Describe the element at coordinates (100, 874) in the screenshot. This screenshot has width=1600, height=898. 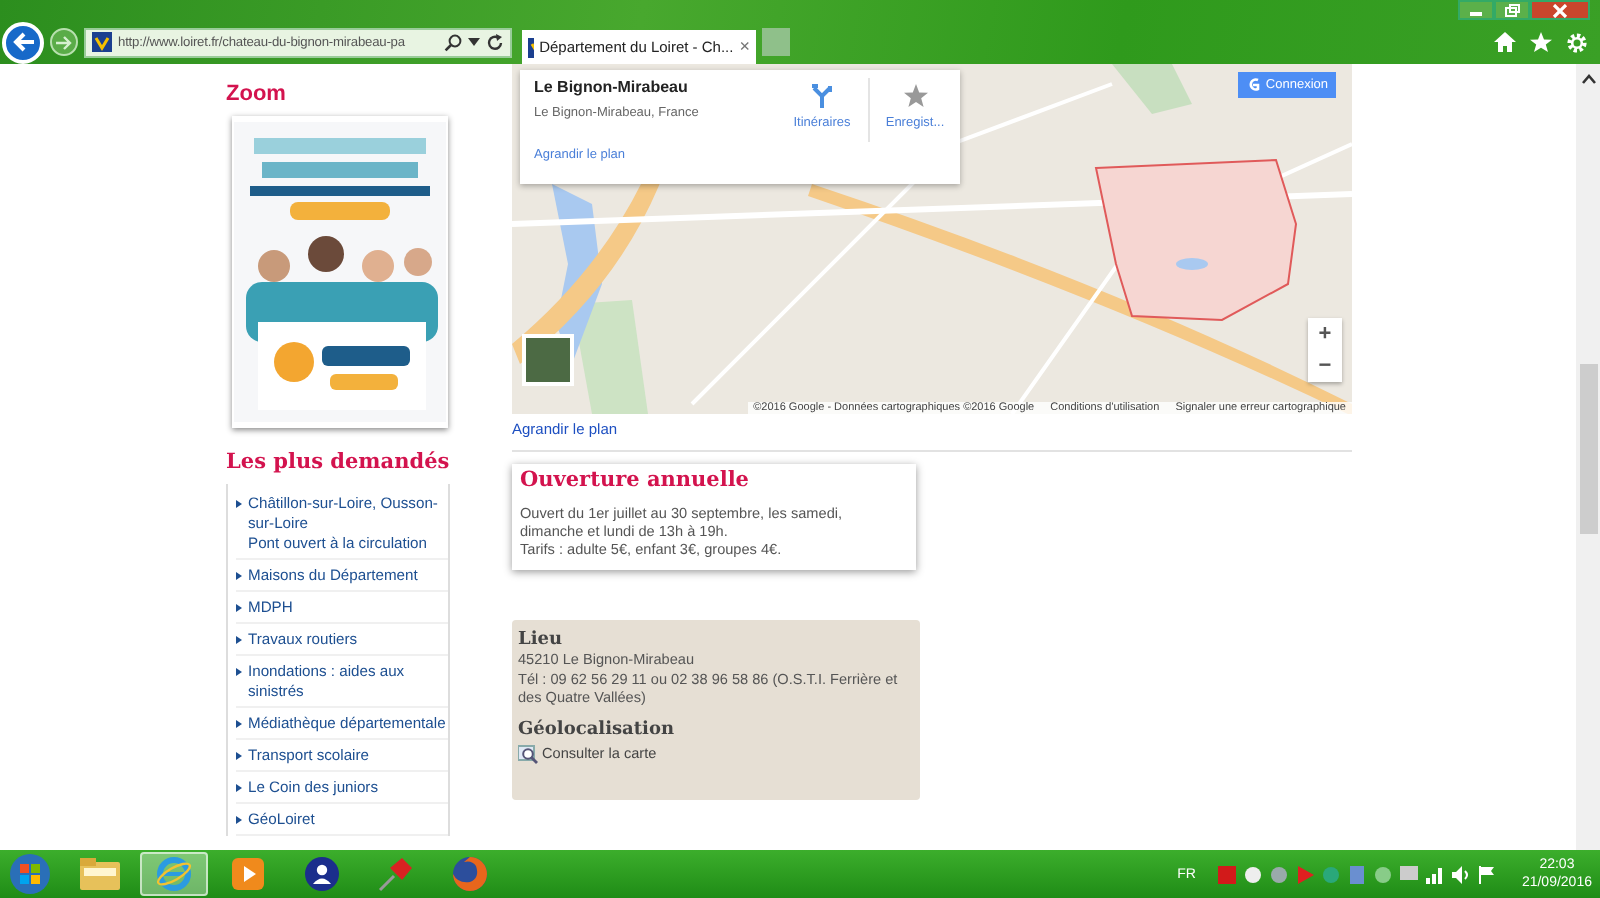
I see `folder-icon` at that location.